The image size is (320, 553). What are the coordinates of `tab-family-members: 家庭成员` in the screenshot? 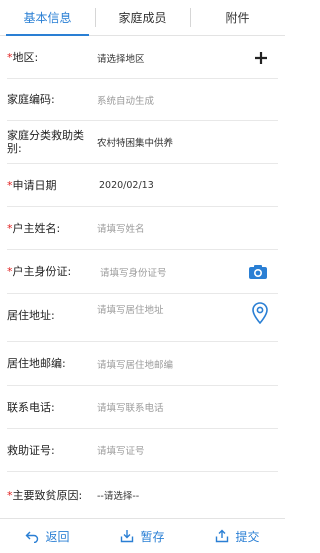 It's located at (142, 17).